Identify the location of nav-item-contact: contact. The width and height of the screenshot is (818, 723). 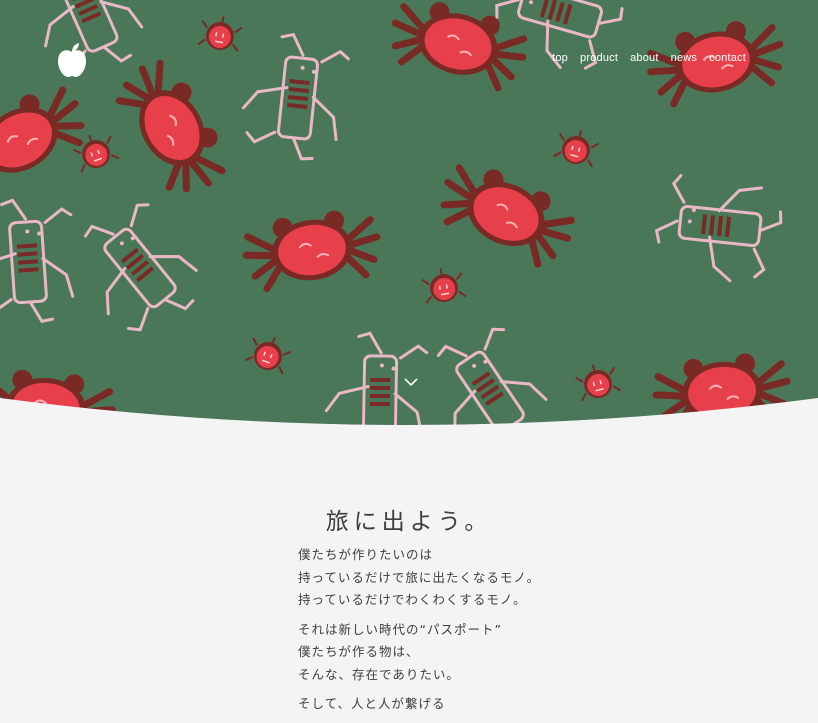
(727, 58).